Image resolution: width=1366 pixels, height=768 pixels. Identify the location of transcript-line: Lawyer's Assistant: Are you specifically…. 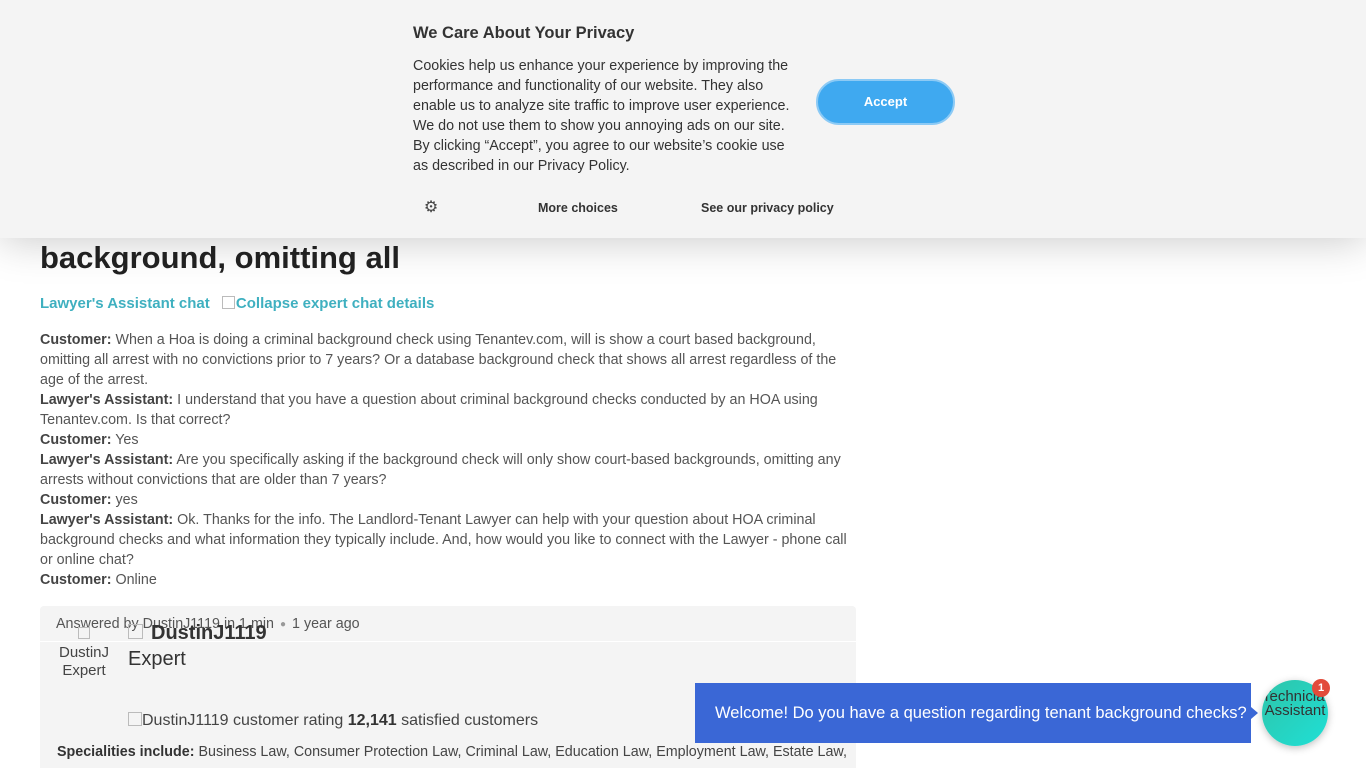
(448, 470).